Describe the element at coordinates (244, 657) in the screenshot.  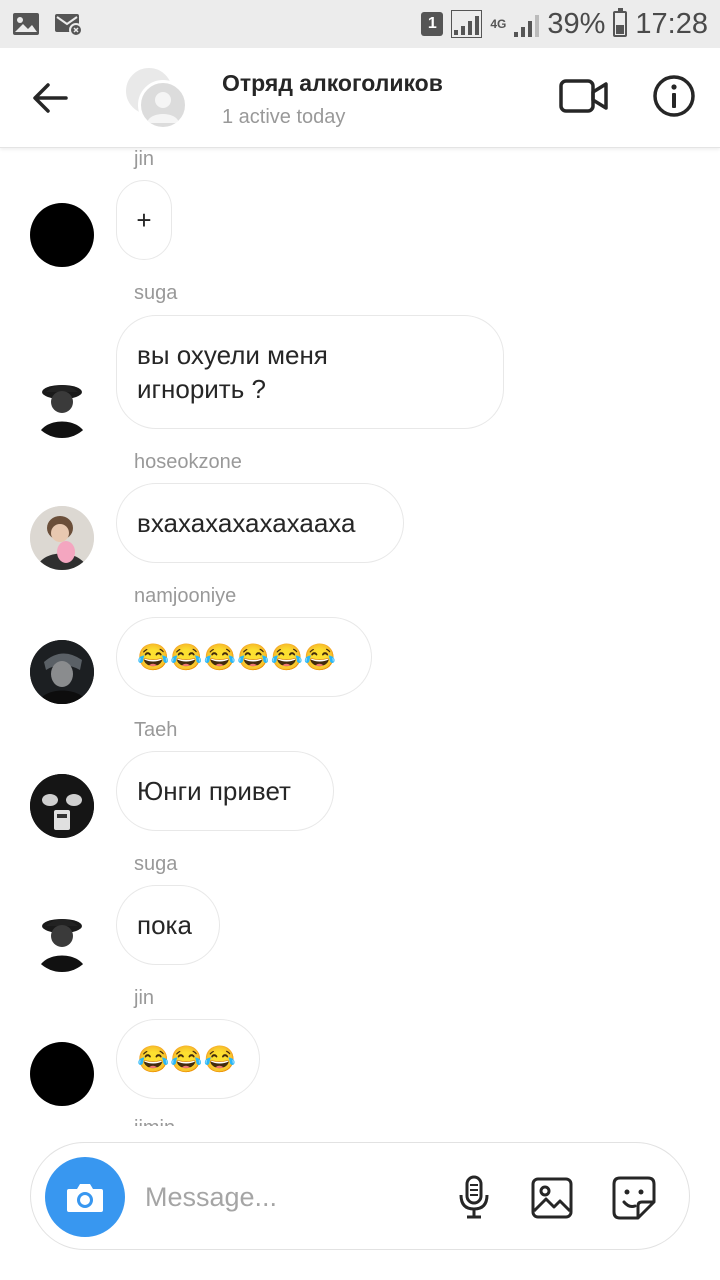
I see `message-bubble: 😂😂😂😂😂😂` at that location.